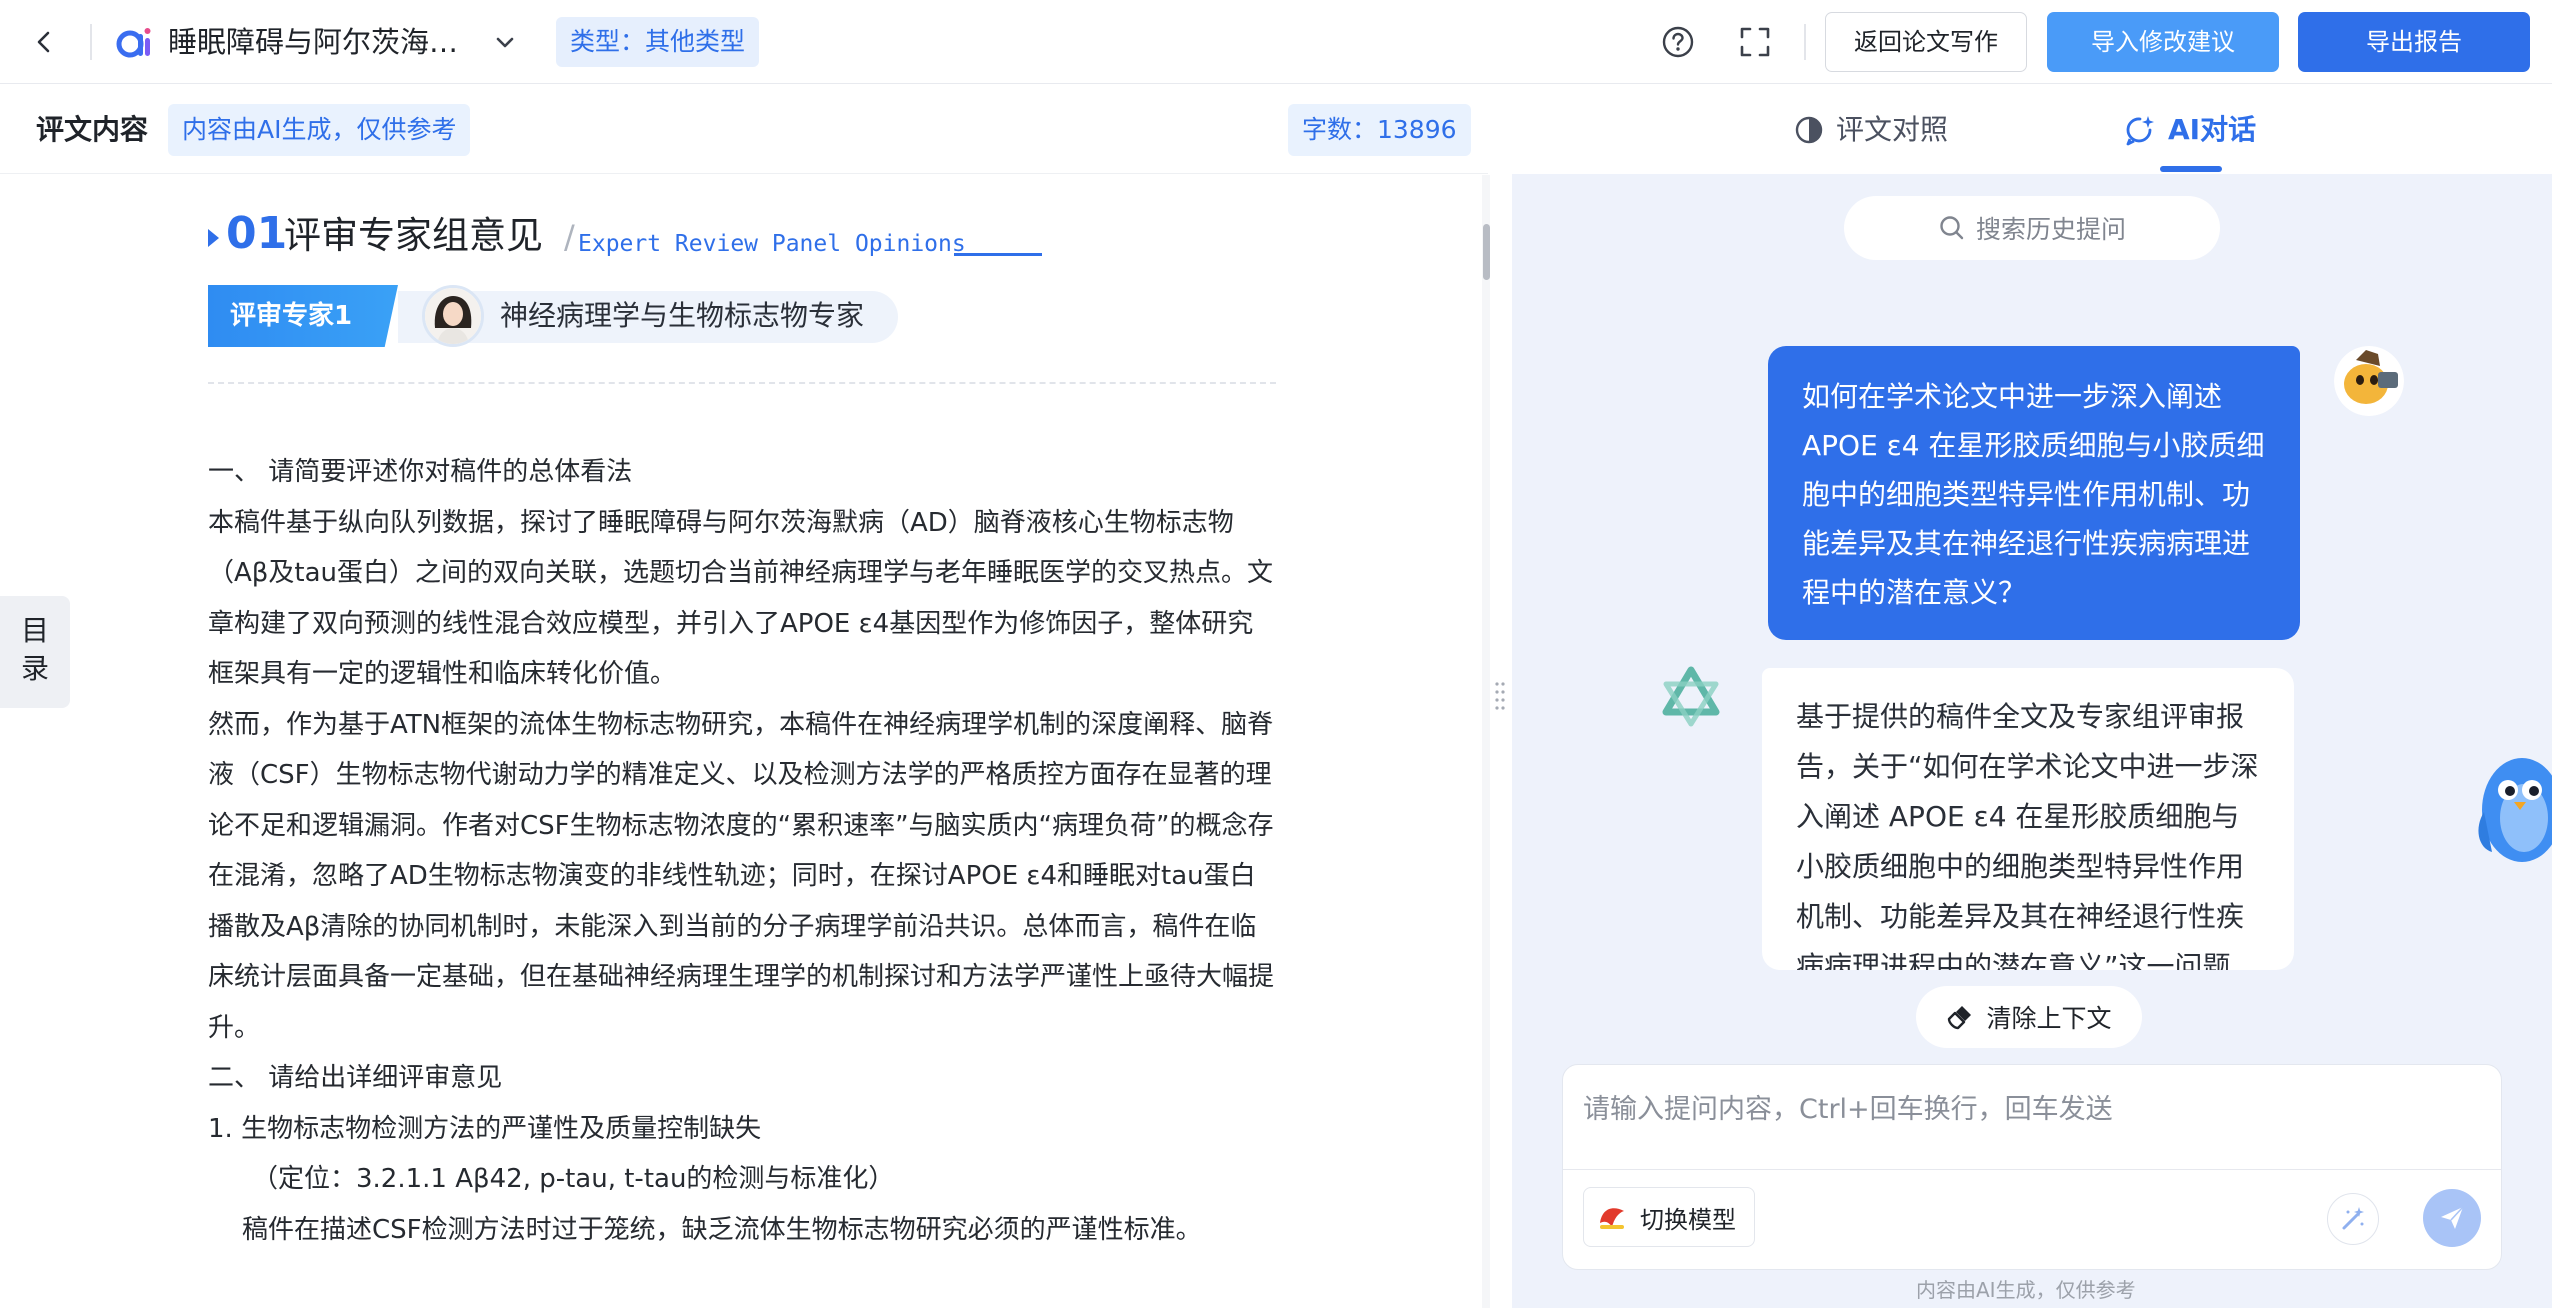 The width and height of the screenshot is (2552, 1308). I want to click on review-content-header: 评文内容 内容由AI生成，仅供参考 字数：13896, so click(744, 129).